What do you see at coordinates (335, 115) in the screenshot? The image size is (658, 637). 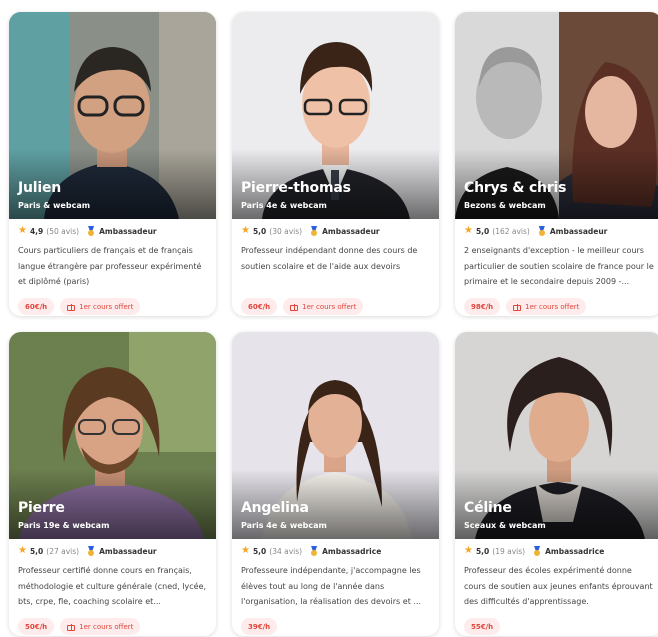 I see `tutor-photo: Pierre-thomas Paris 4e & webcam` at bounding box center [335, 115].